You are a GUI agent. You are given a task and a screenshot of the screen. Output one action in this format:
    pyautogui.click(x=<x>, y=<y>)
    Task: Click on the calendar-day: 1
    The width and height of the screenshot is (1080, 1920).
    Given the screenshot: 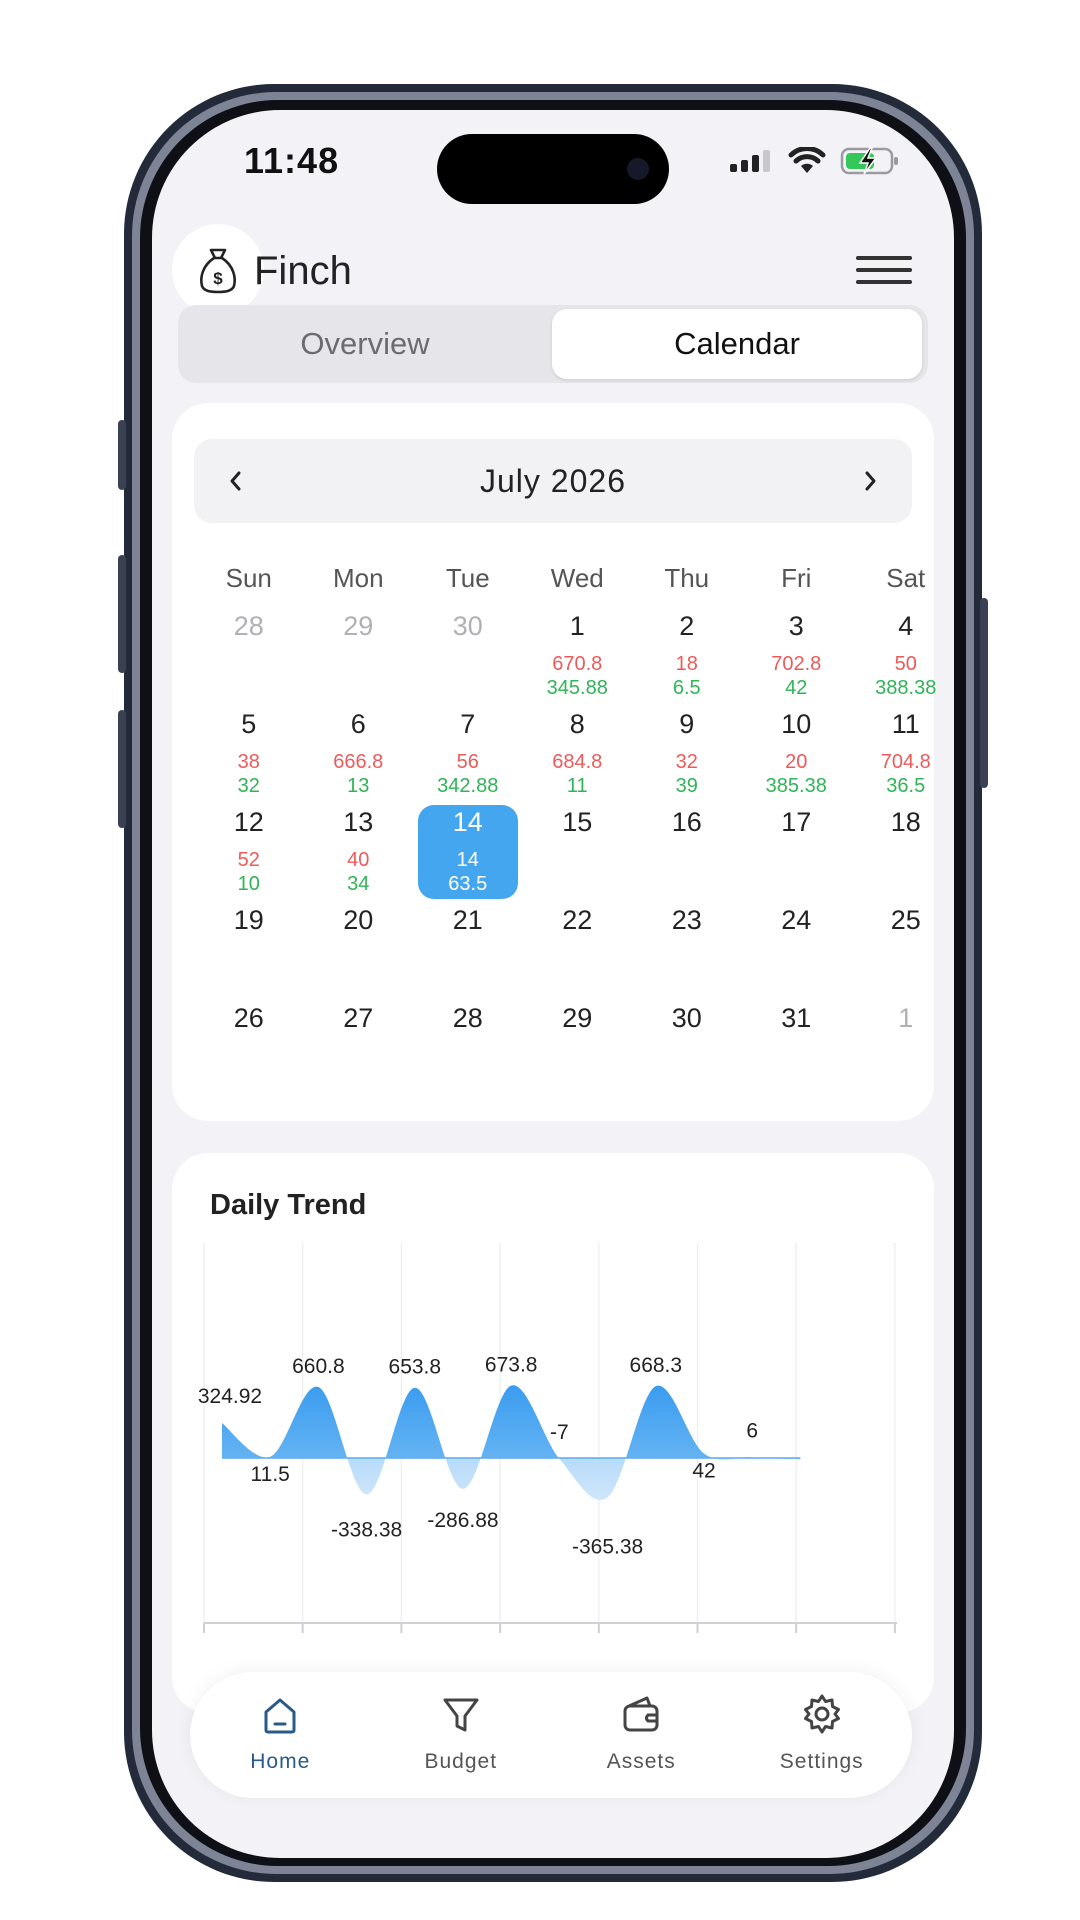 What is the action you would take?
    pyautogui.click(x=902, y=1048)
    